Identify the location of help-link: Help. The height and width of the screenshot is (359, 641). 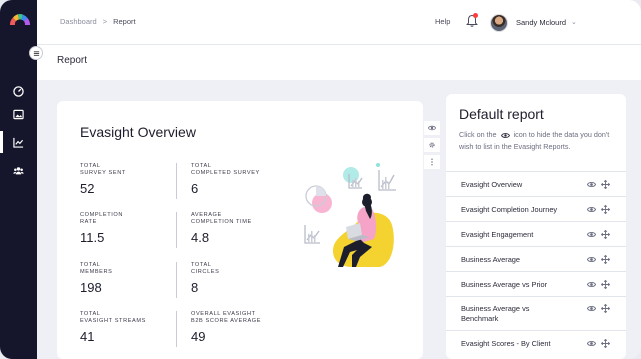
(442, 21).